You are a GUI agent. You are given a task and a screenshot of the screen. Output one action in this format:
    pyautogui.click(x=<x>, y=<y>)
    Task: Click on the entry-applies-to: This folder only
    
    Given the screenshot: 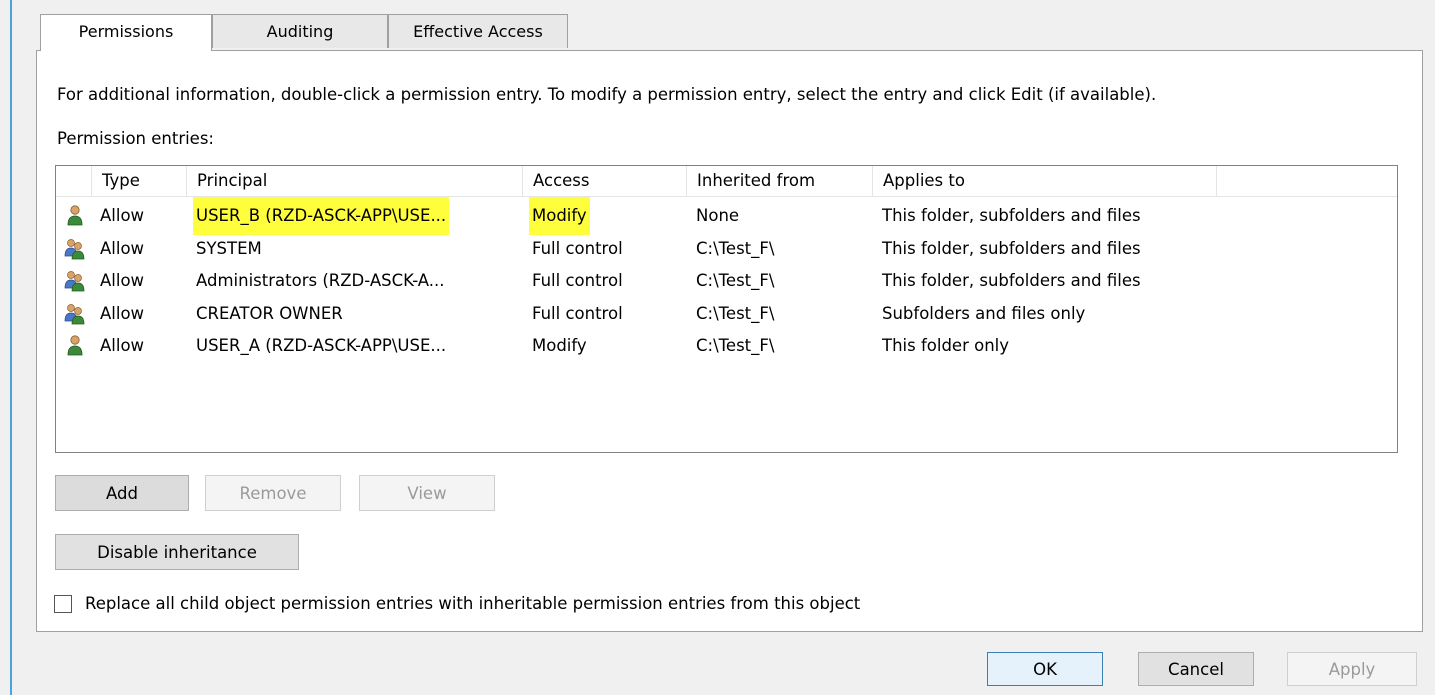 What is the action you would take?
    pyautogui.click(x=946, y=346)
    